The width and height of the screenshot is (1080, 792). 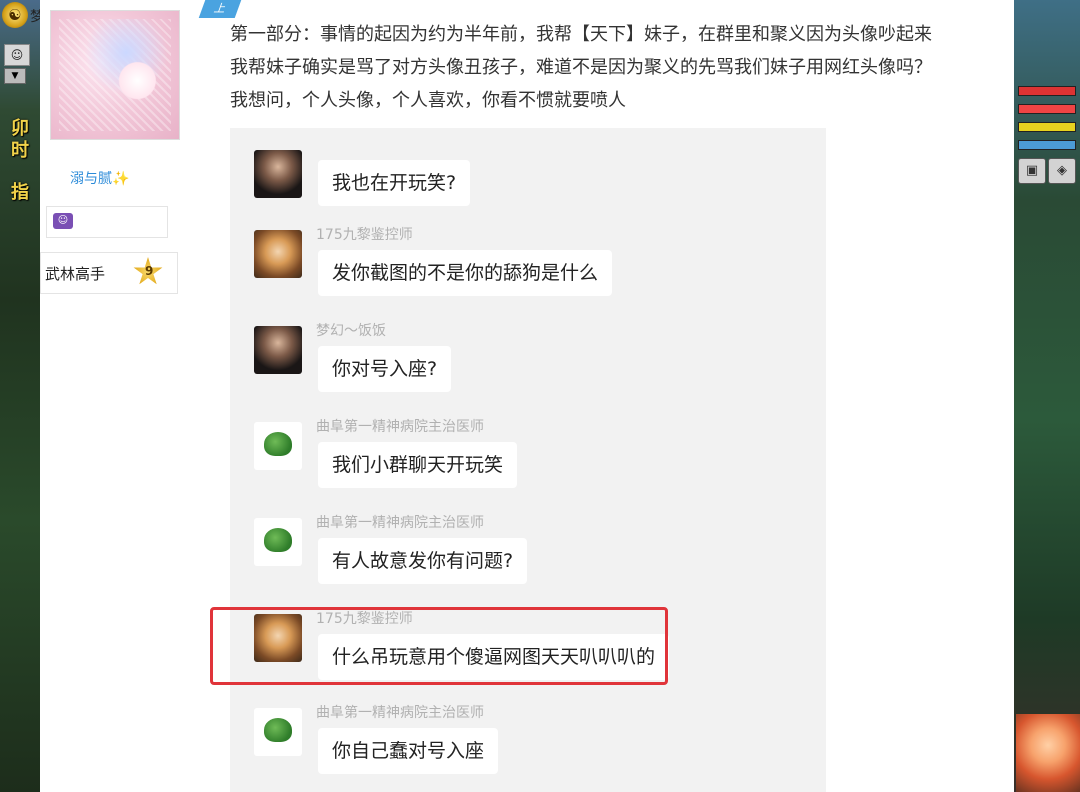 I want to click on chat-message: 曲阜第一精神病院主治医师 你自己蠢对号入座, so click(x=528, y=745).